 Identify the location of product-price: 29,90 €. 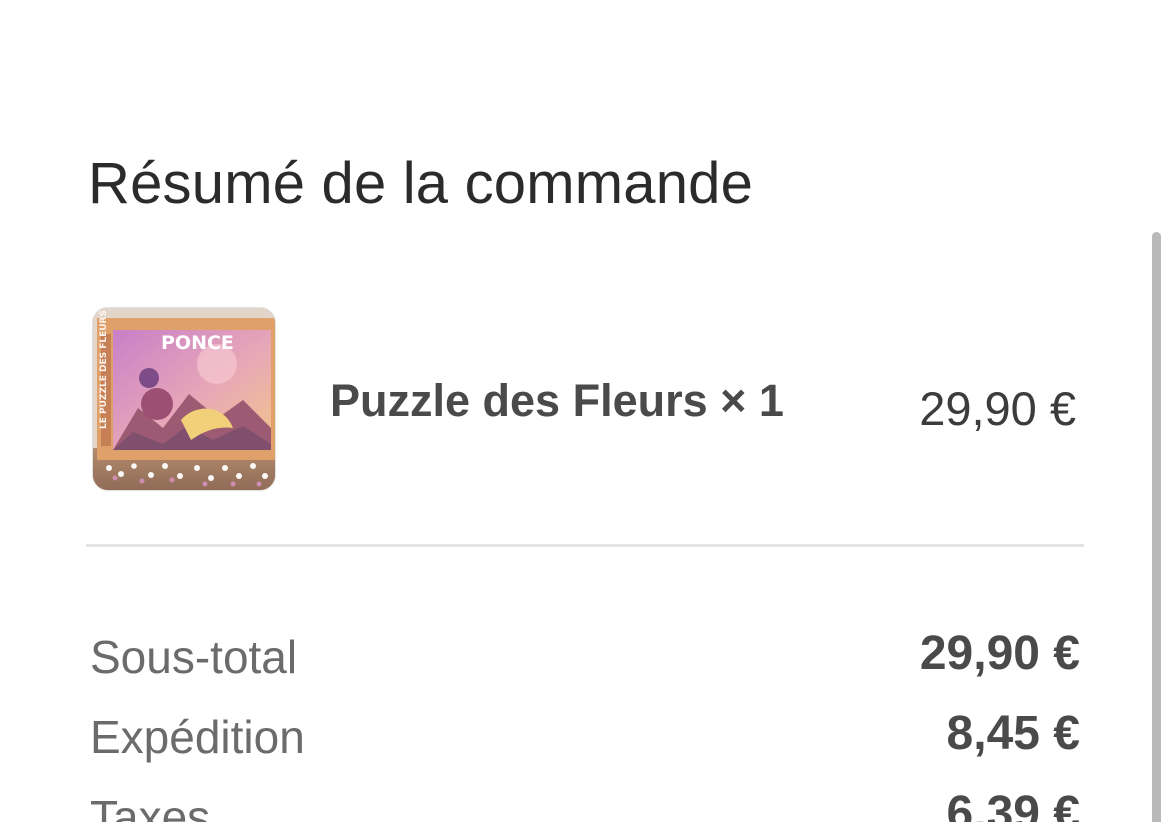
(997, 408).